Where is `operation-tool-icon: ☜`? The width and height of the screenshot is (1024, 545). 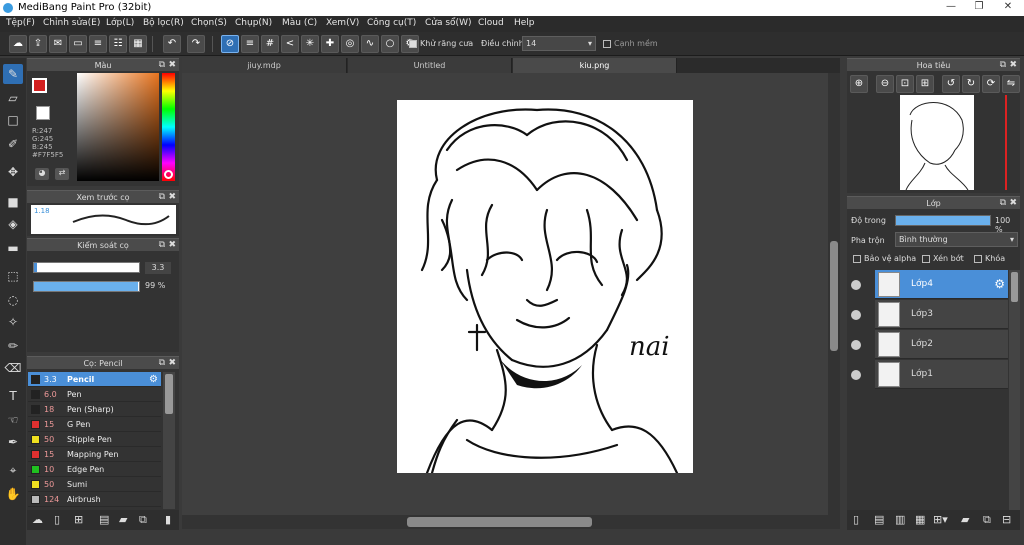 operation-tool-icon: ☜ is located at coordinates (13, 420).